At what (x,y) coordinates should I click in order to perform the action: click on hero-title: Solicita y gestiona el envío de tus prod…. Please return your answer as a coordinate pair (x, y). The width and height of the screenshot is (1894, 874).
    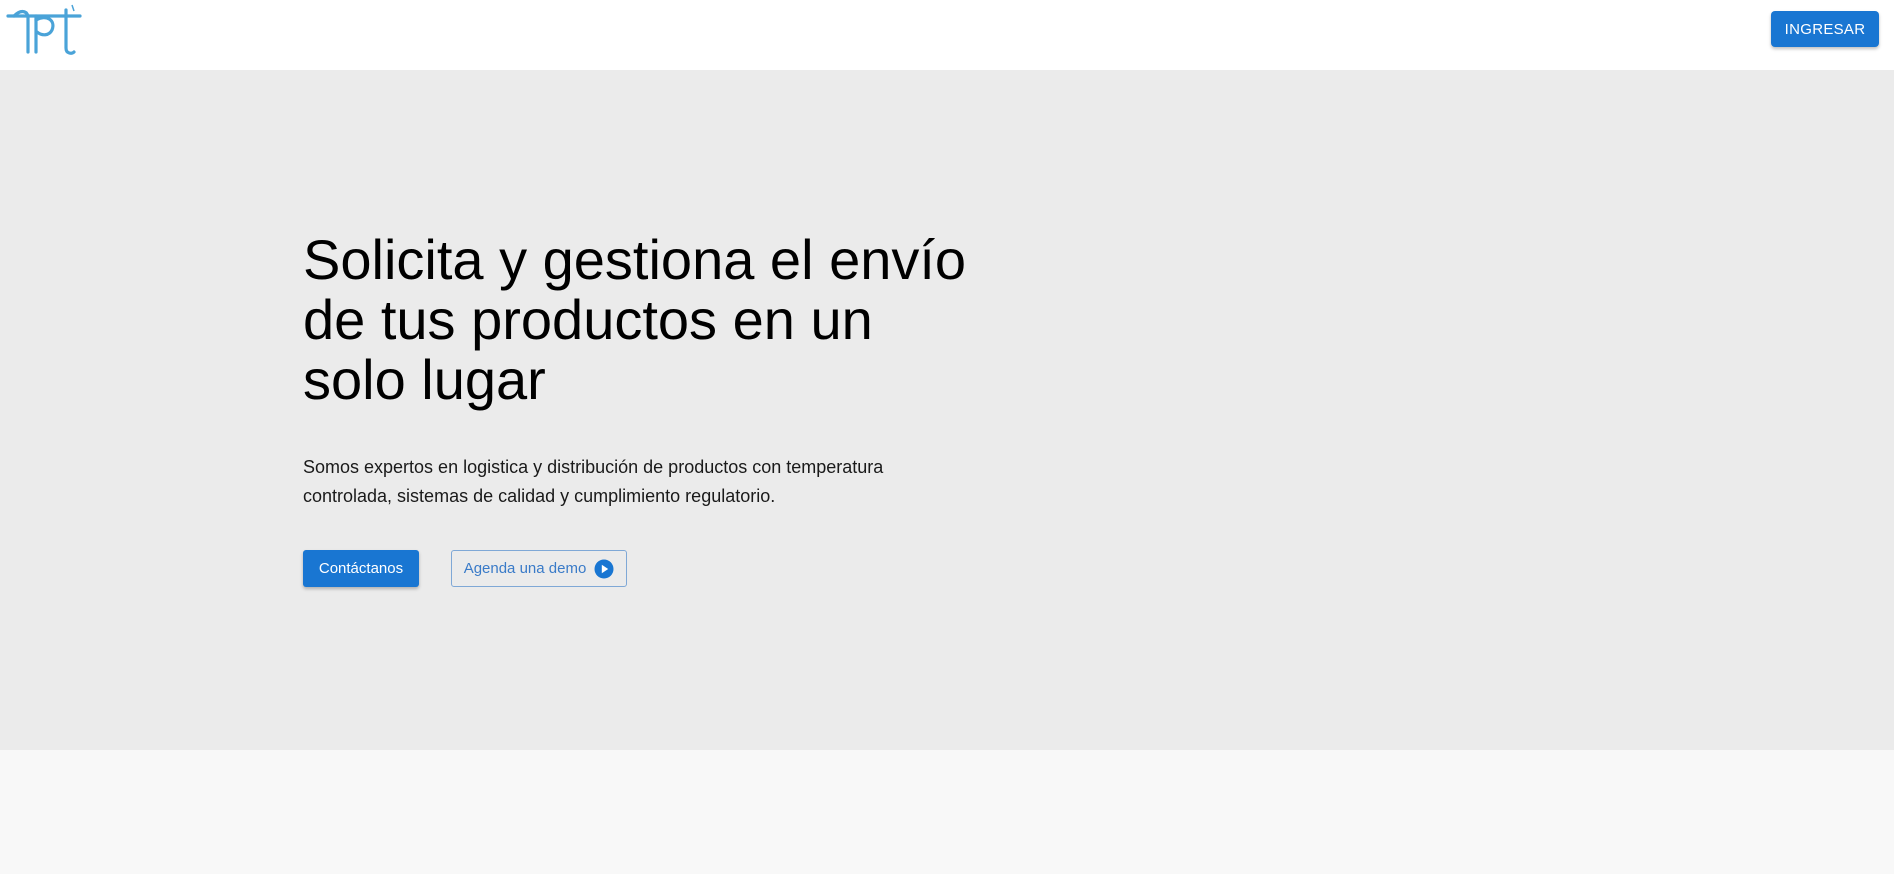
    Looking at the image, I should click on (635, 319).